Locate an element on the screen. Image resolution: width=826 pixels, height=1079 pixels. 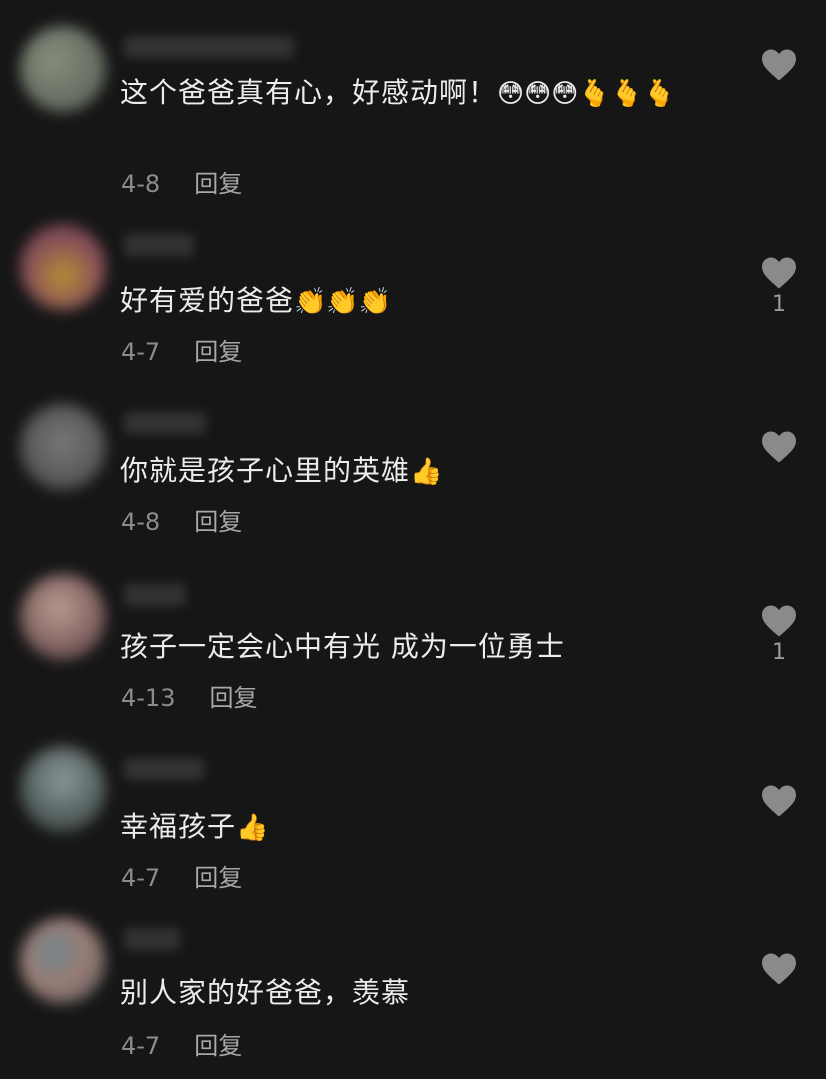
comment-meta: 4-13 回复 is located at coordinates (189, 695).